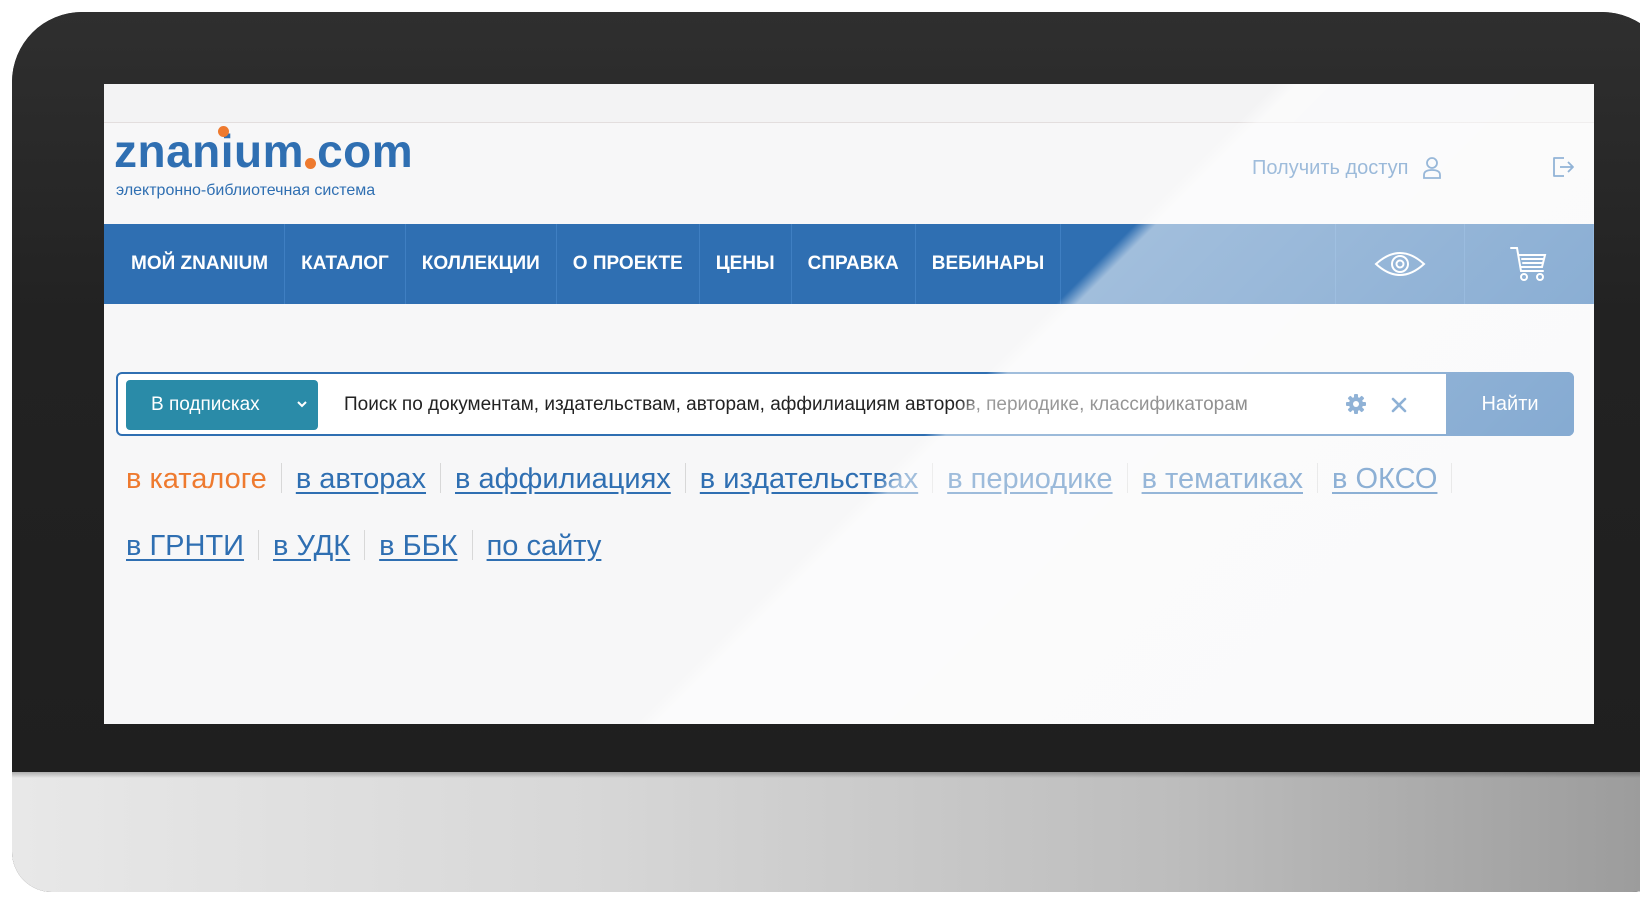 Image resolution: width=1640 pixels, height=899 pixels. Describe the element at coordinates (223, 131) in the screenshot. I see `logo-i-dot` at that location.